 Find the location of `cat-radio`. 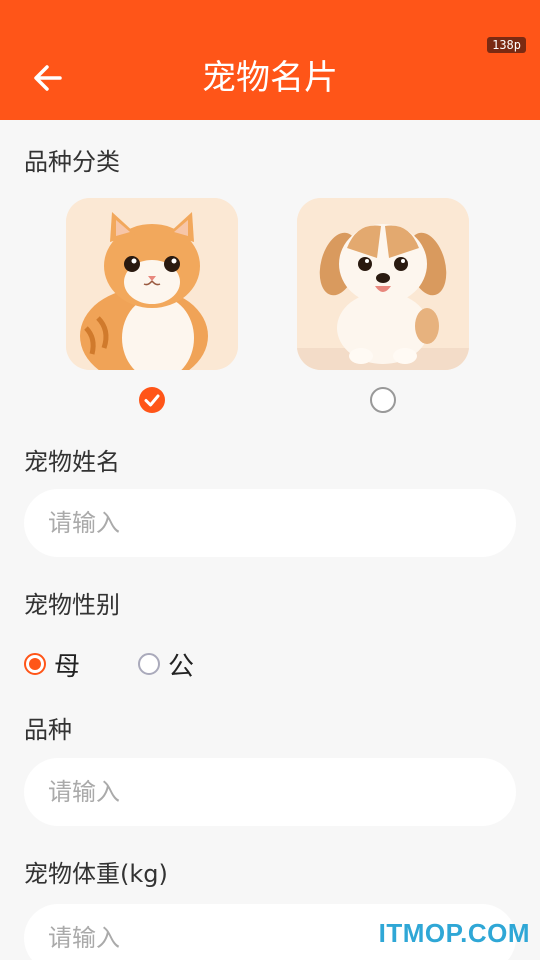

cat-radio is located at coordinates (152, 400).